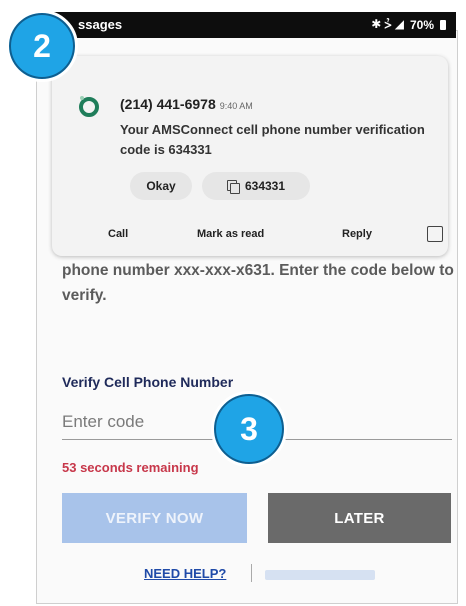  Describe the element at coordinates (118, 234) in the screenshot. I see `call-action: Call` at that location.